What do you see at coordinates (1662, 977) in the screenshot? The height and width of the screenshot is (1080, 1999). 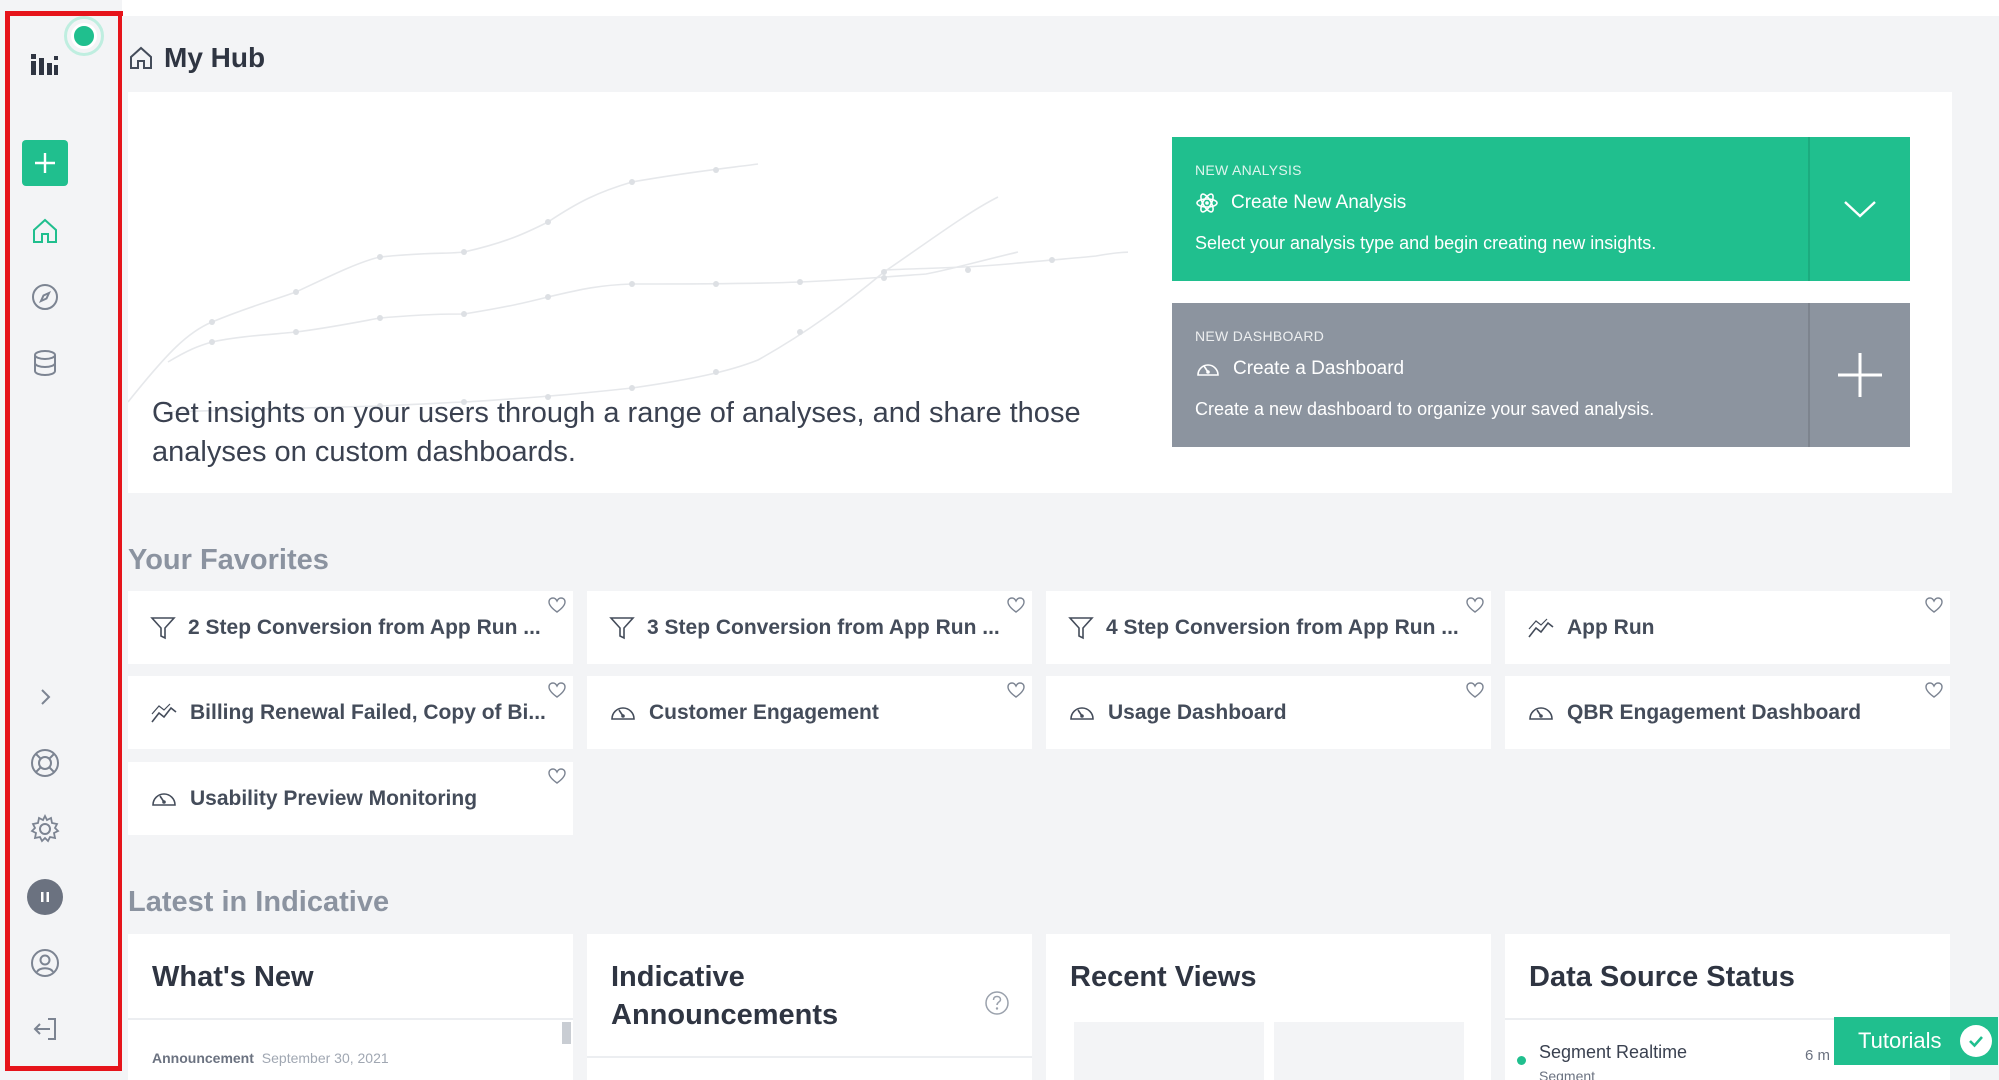 I see `data-source-title: Data Source Status` at bounding box center [1662, 977].